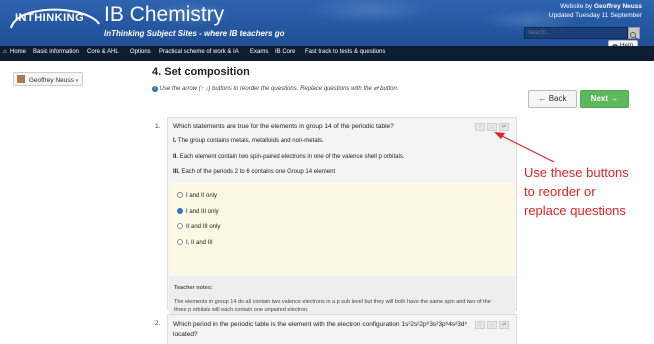  I want to click on back-label: Back, so click(557, 98).